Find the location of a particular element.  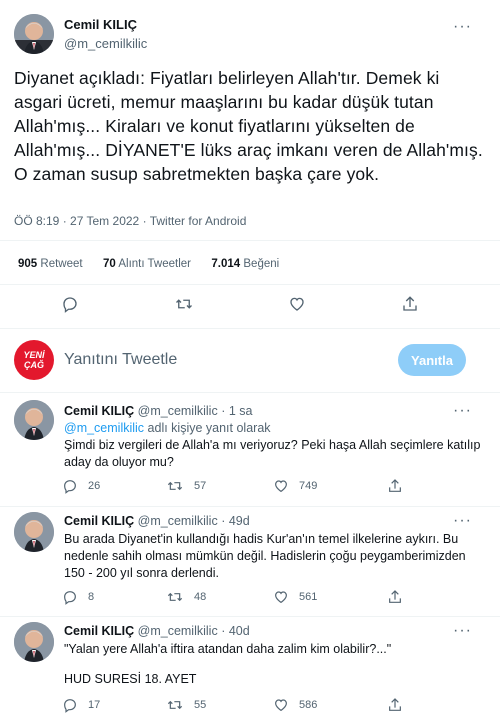

like-count-link: 7.014 Beğeni is located at coordinates (245, 264).